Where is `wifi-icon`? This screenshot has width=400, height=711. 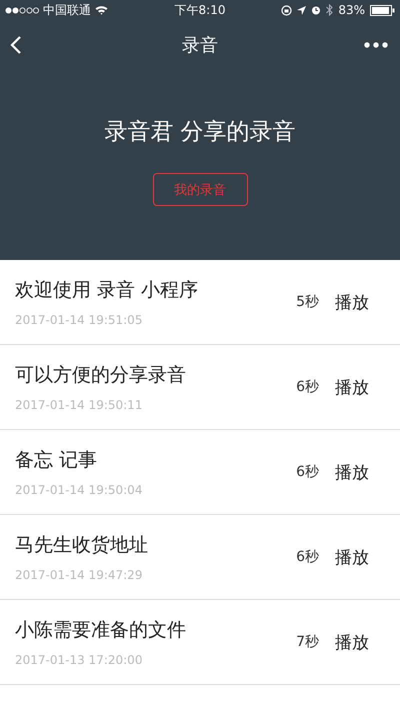
wifi-icon is located at coordinates (101, 10).